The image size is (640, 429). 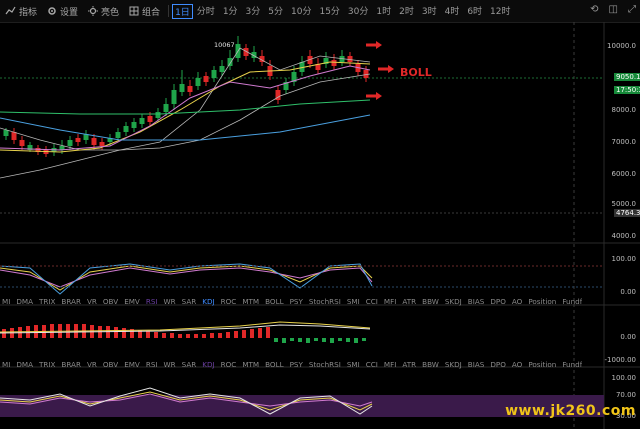 What do you see at coordinates (358, 11) in the screenshot?
I see `tab-timeframe: 30分` at bounding box center [358, 11].